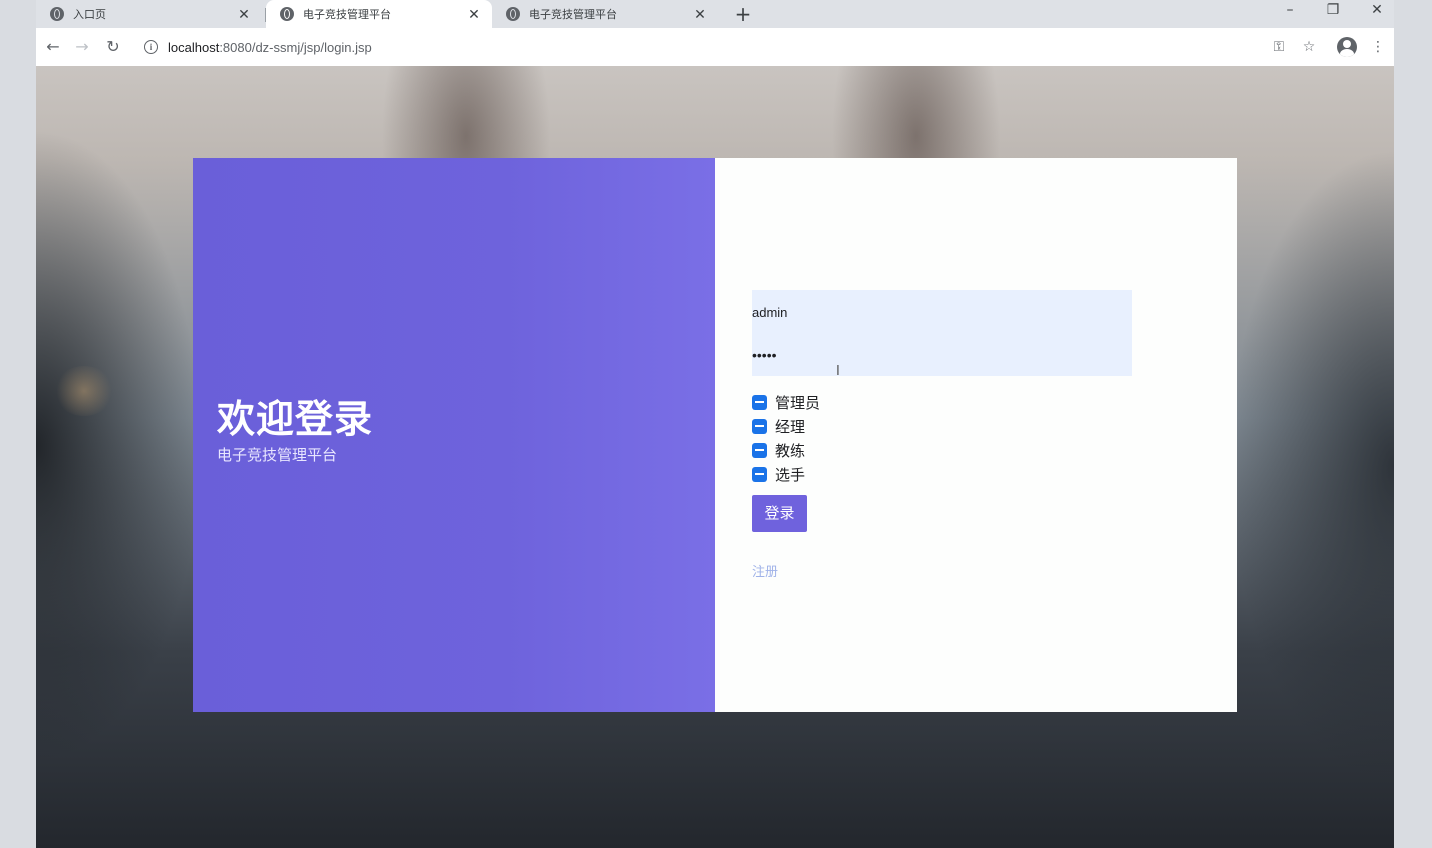 This screenshot has width=1432, height=848. I want to click on star-icon: ☆, so click(1309, 47).